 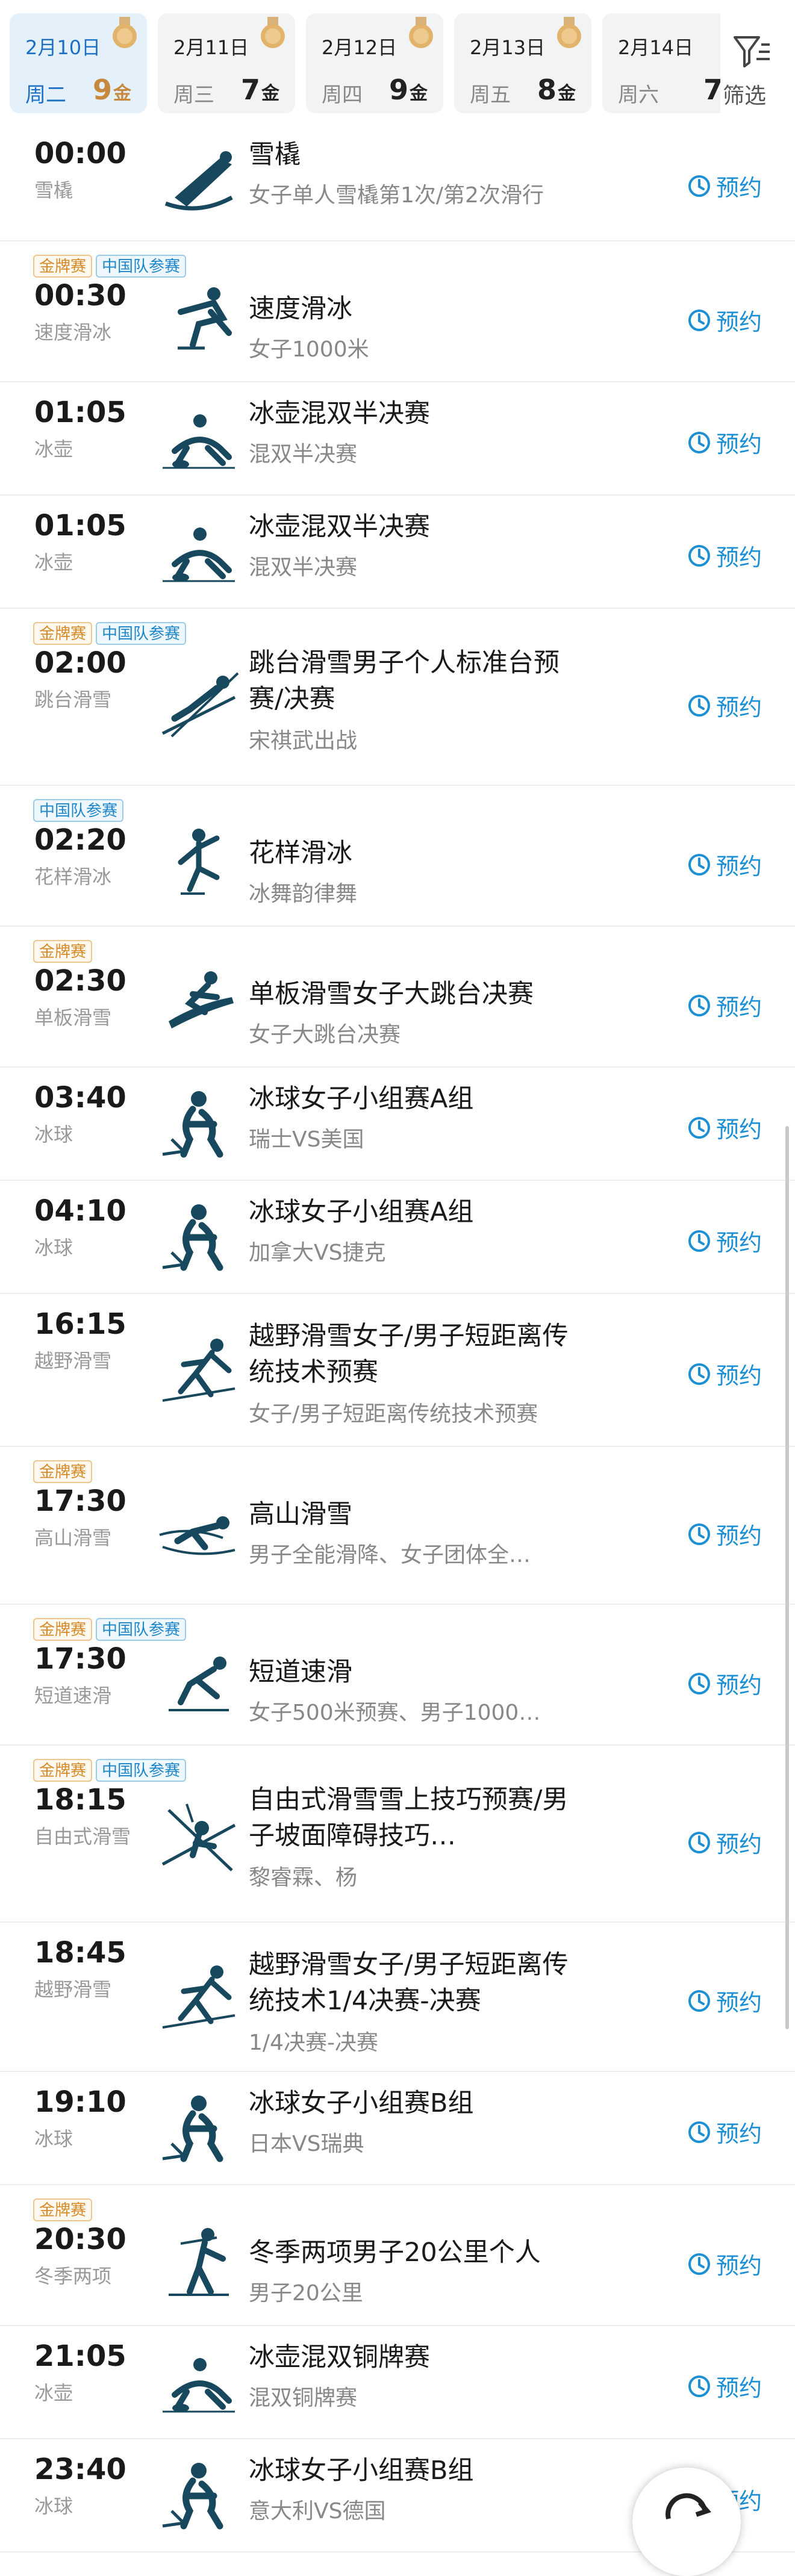 What do you see at coordinates (397, 2128) in the screenshot?
I see `event-row: 19:10 冰球 冰球女子小组赛B组 日本VS瑞典 预约` at bounding box center [397, 2128].